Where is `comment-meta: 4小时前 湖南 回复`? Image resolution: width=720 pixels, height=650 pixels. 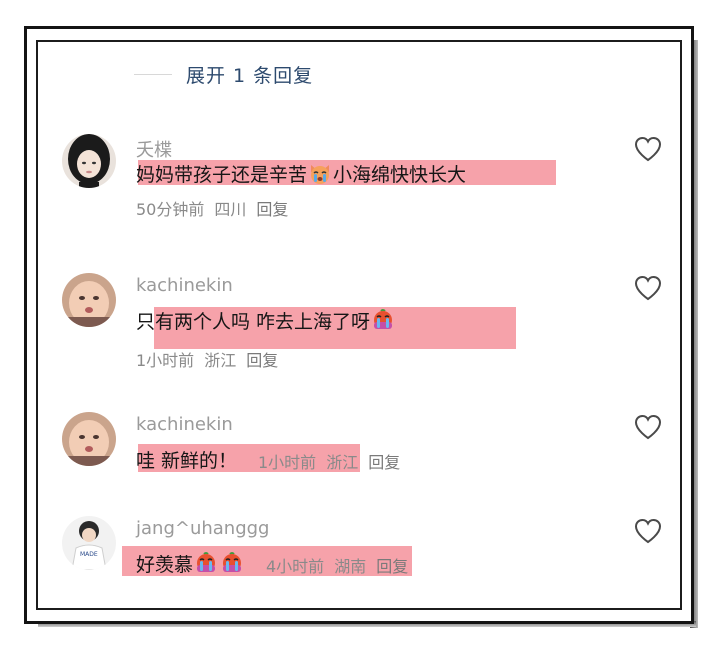
comment-meta: 4小时前 湖南 回复 is located at coordinates (342, 565).